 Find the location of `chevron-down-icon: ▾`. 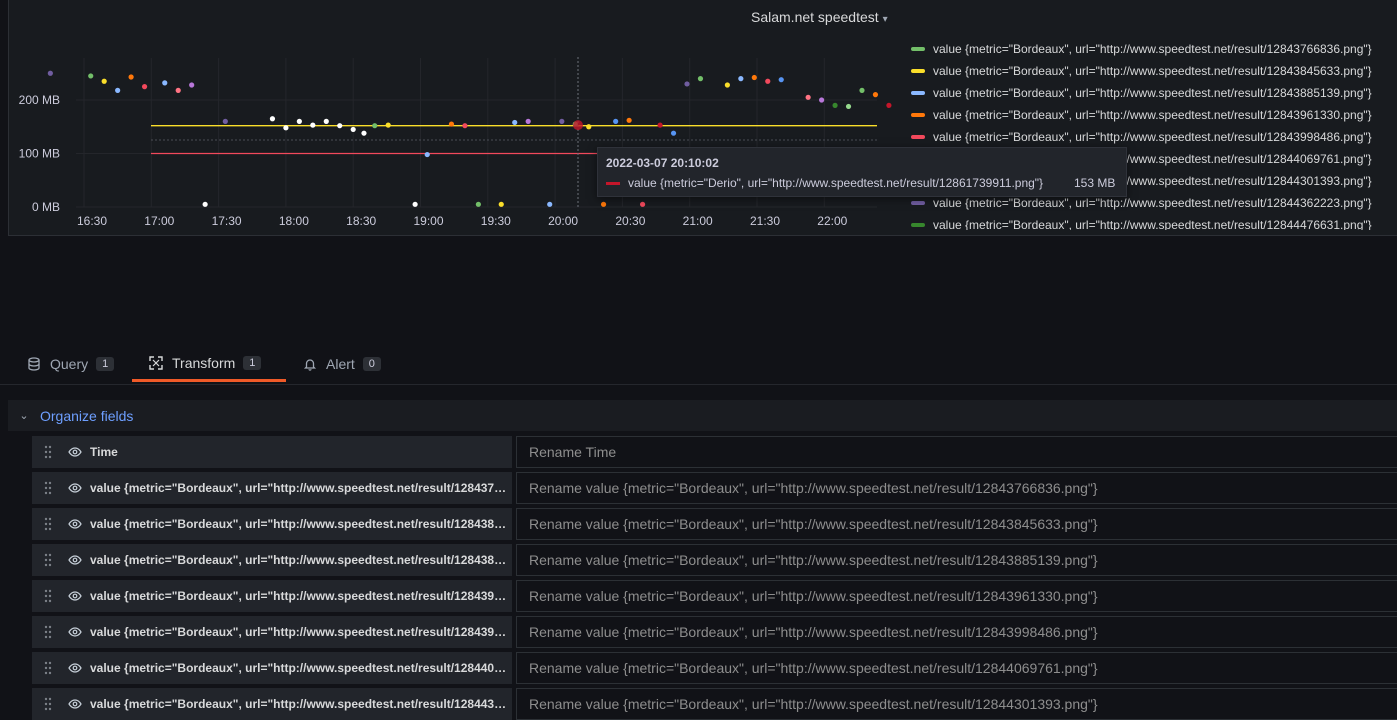

chevron-down-icon: ▾ is located at coordinates (885, 19).